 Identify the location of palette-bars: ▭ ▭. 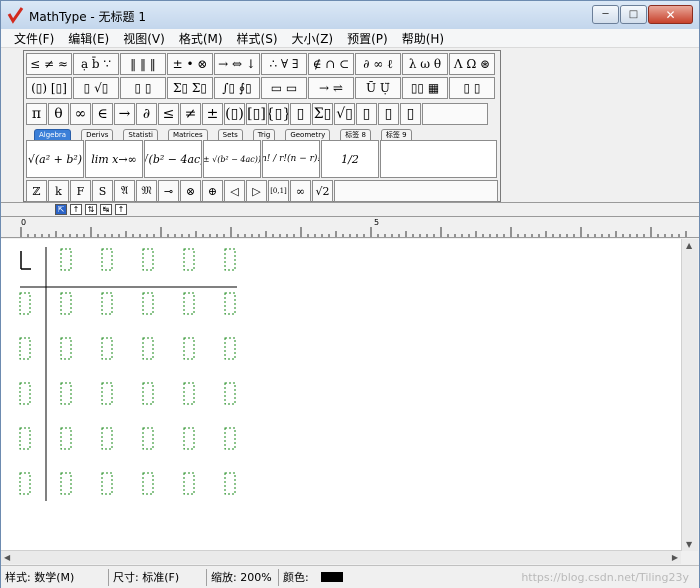
(284, 88).